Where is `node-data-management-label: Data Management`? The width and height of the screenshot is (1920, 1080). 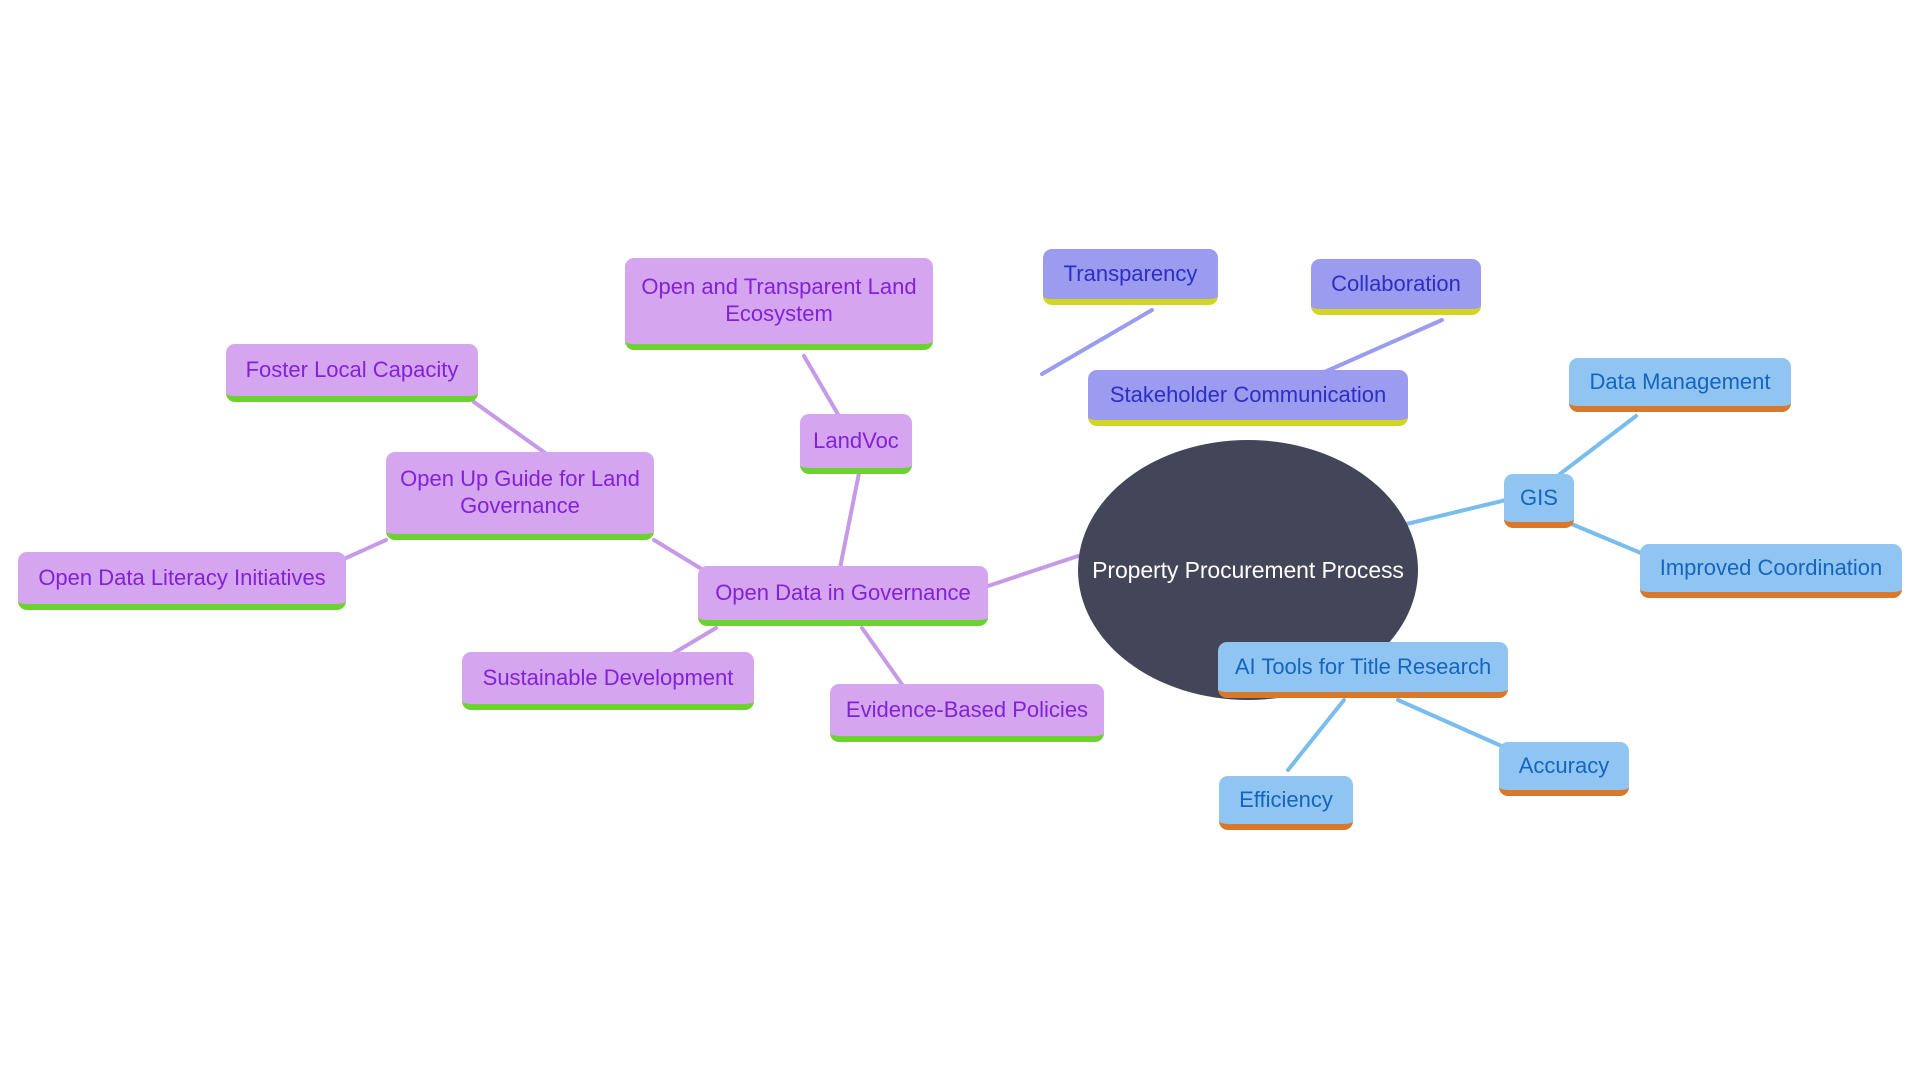
node-data-management-label: Data Management is located at coordinates (1680, 381).